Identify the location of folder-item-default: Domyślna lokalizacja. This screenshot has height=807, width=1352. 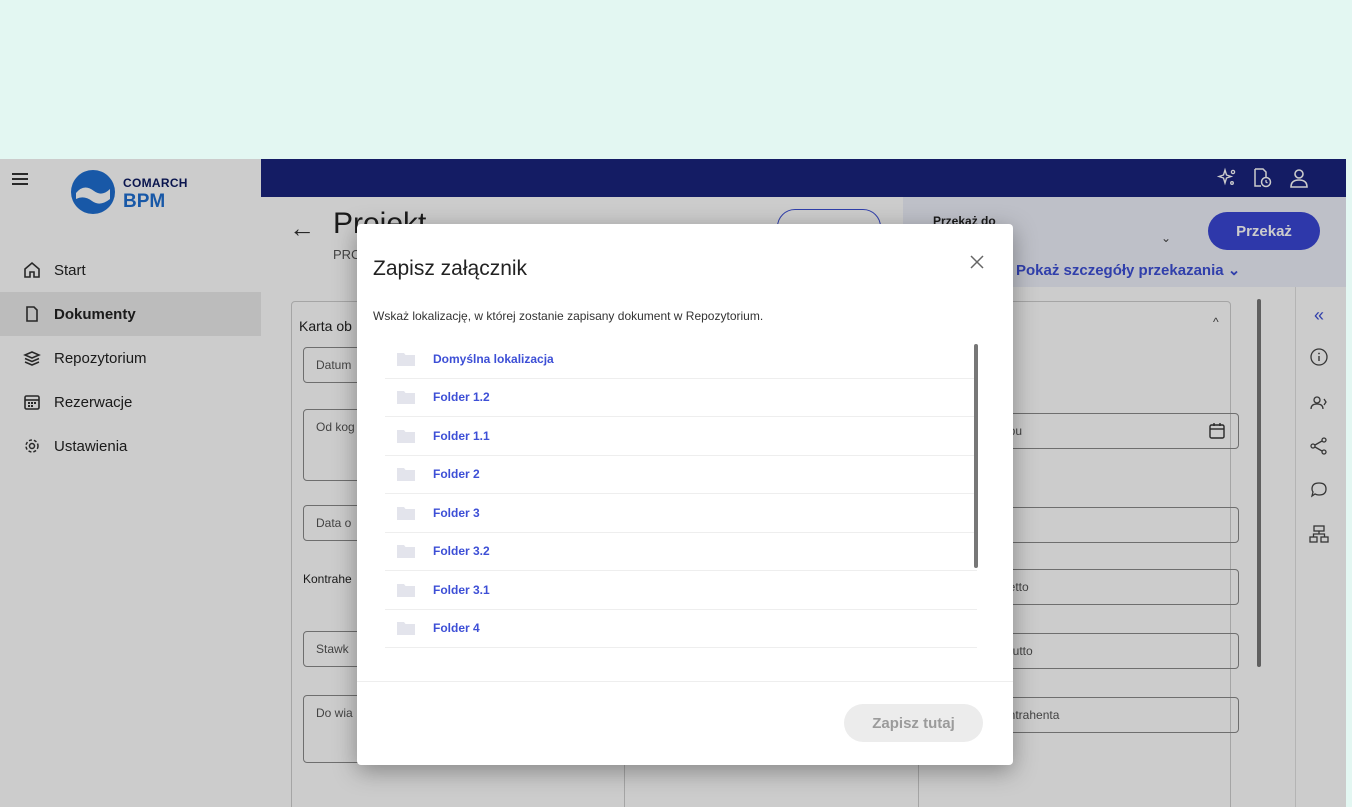
(681, 359).